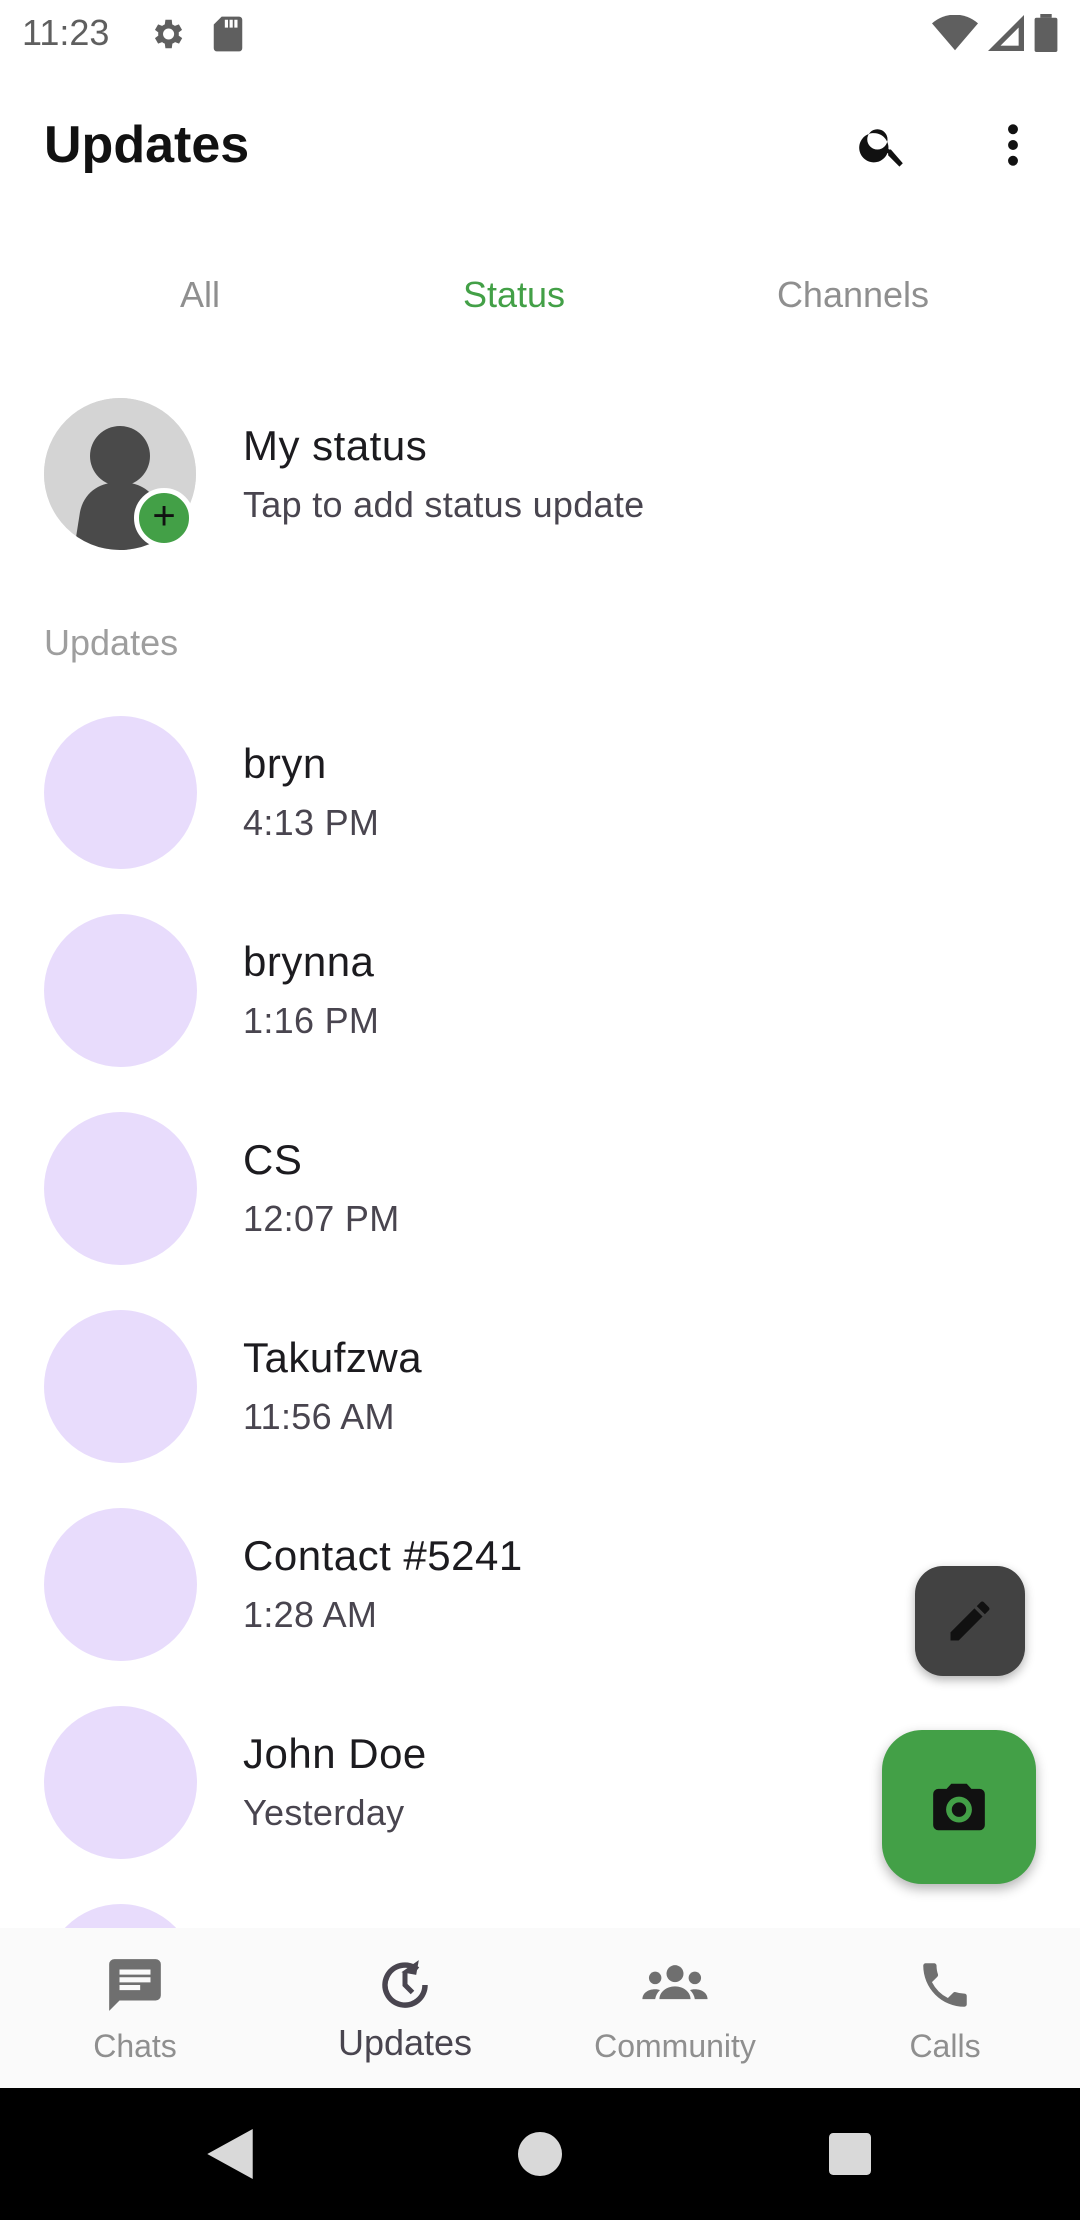 This screenshot has height=2220, width=1080. I want to click on nav-item-updates: Updates, so click(405, 2008).